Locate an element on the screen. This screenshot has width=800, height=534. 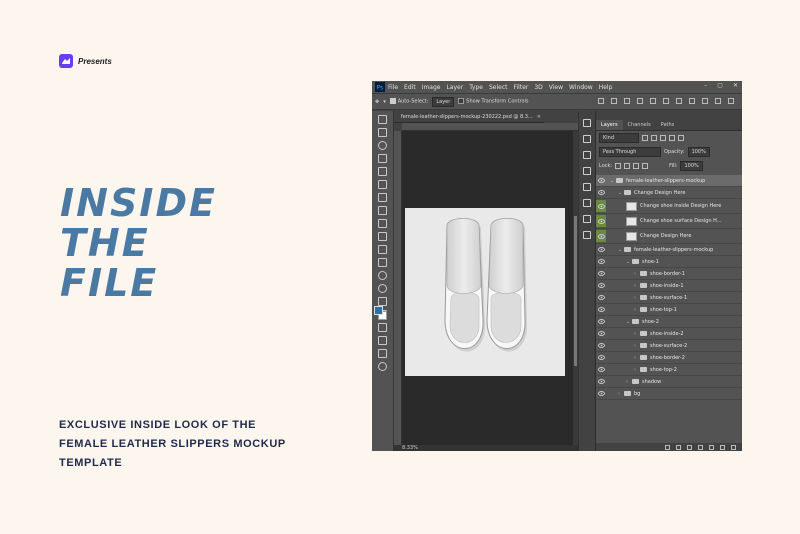
new-group-icon is located at coordinates (711, 447).